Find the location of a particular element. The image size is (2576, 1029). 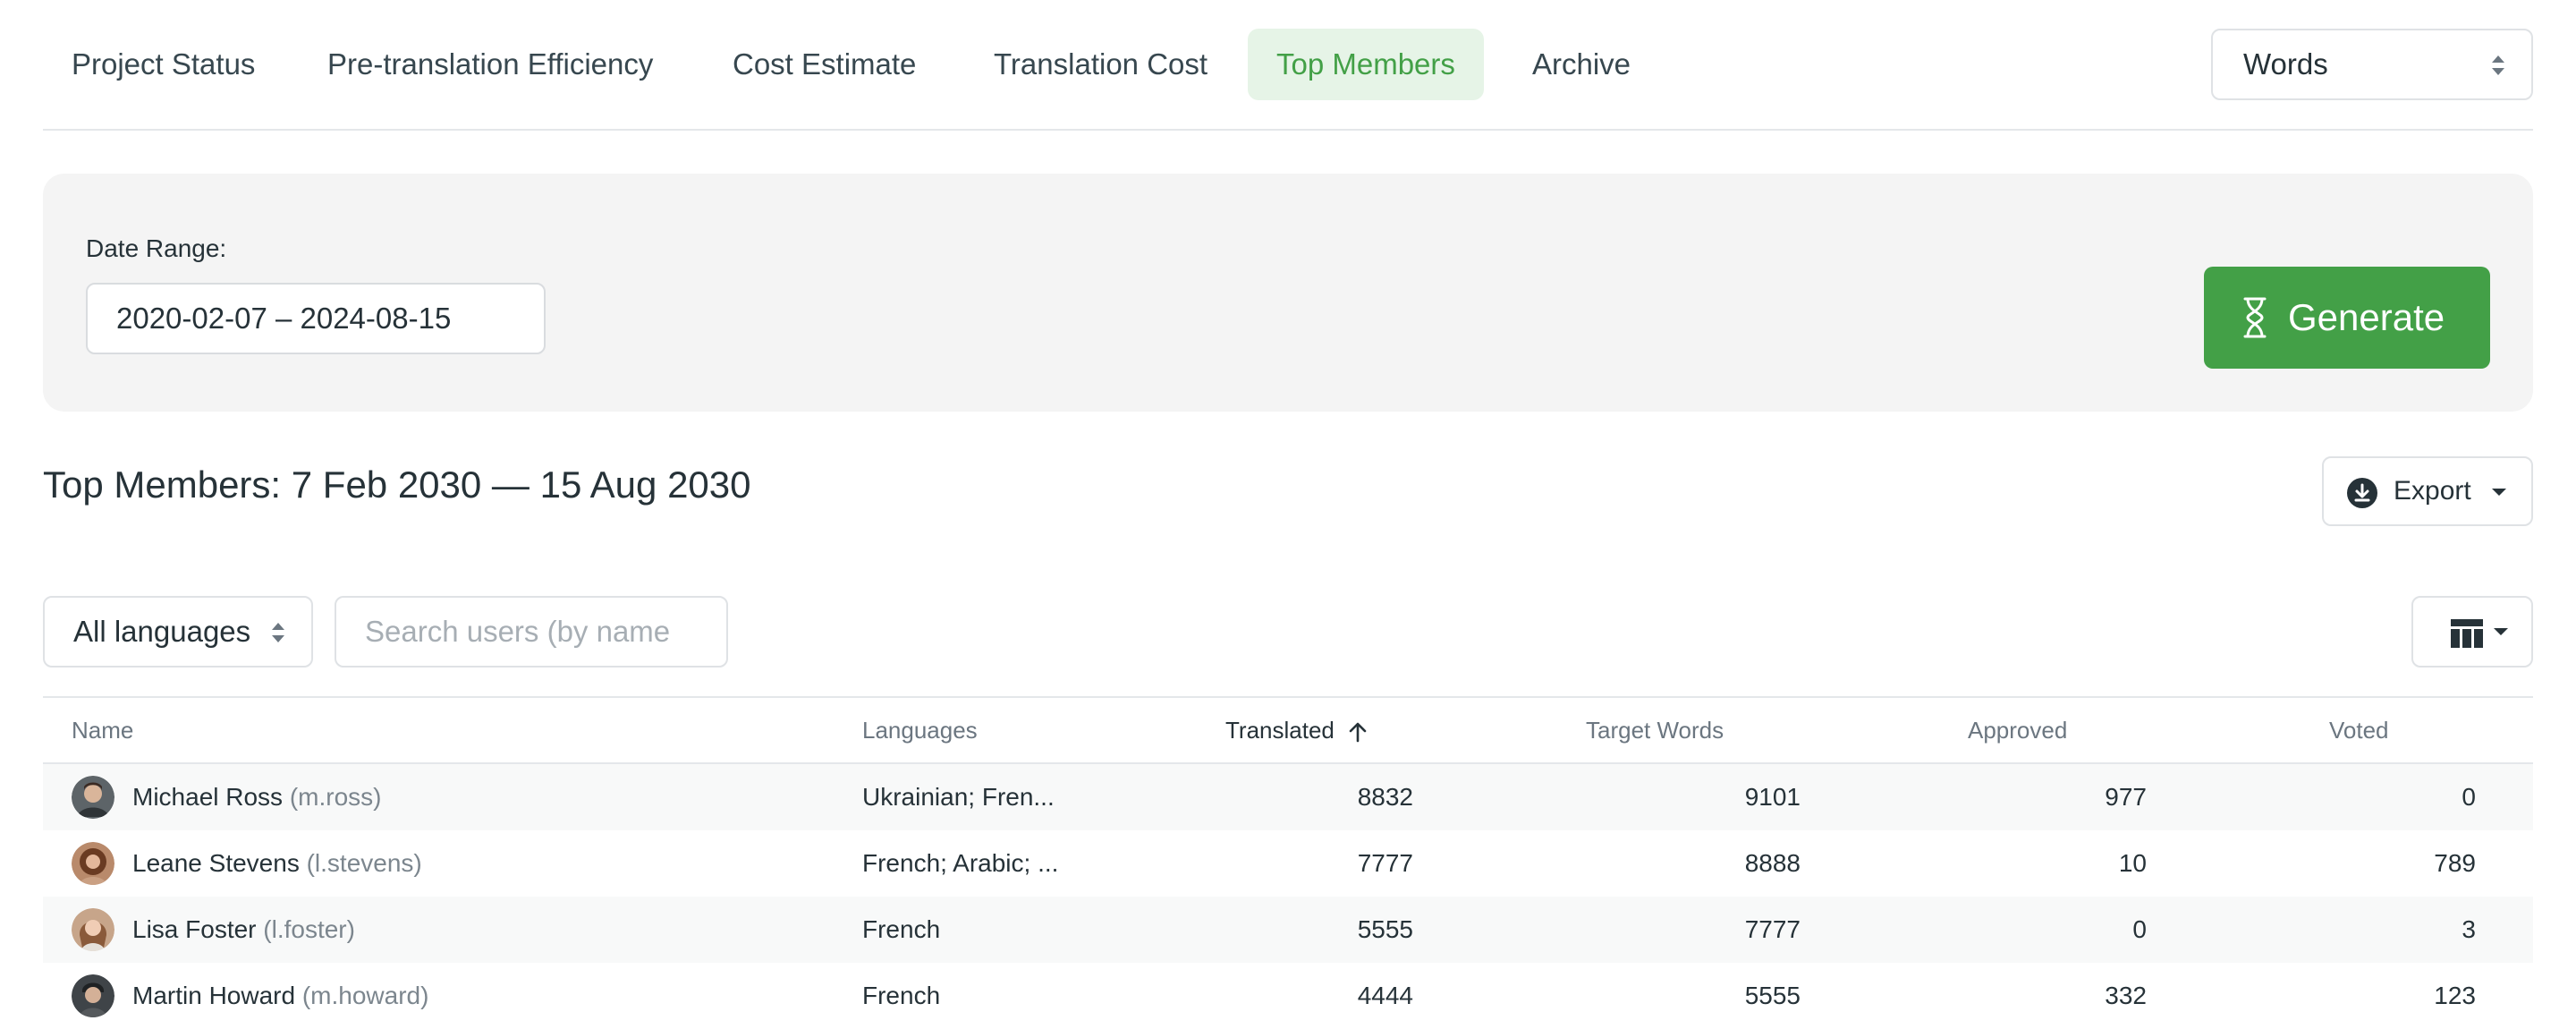

table-columns-icon is located at coordinates (2467, 633).